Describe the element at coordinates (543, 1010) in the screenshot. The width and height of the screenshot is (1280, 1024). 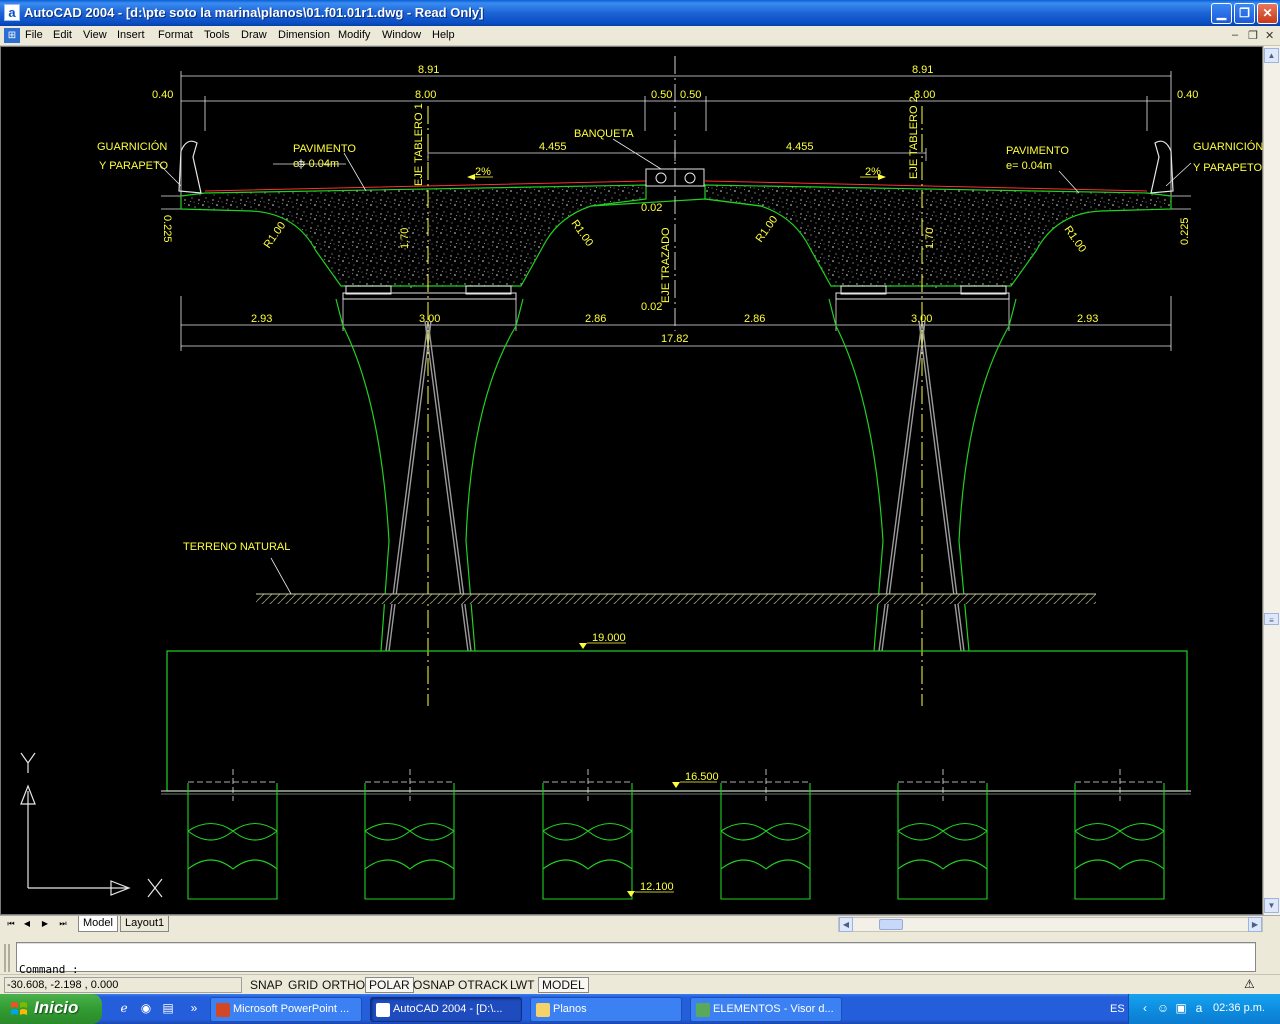
I see `folder-icon` at that location.